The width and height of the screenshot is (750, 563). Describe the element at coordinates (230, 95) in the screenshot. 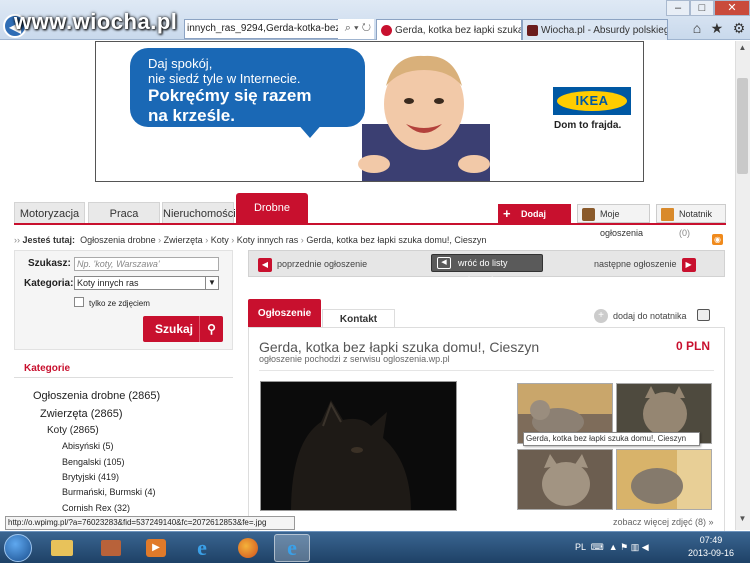

I see `banner-line-3: Pokręćmy się razem` at that location.